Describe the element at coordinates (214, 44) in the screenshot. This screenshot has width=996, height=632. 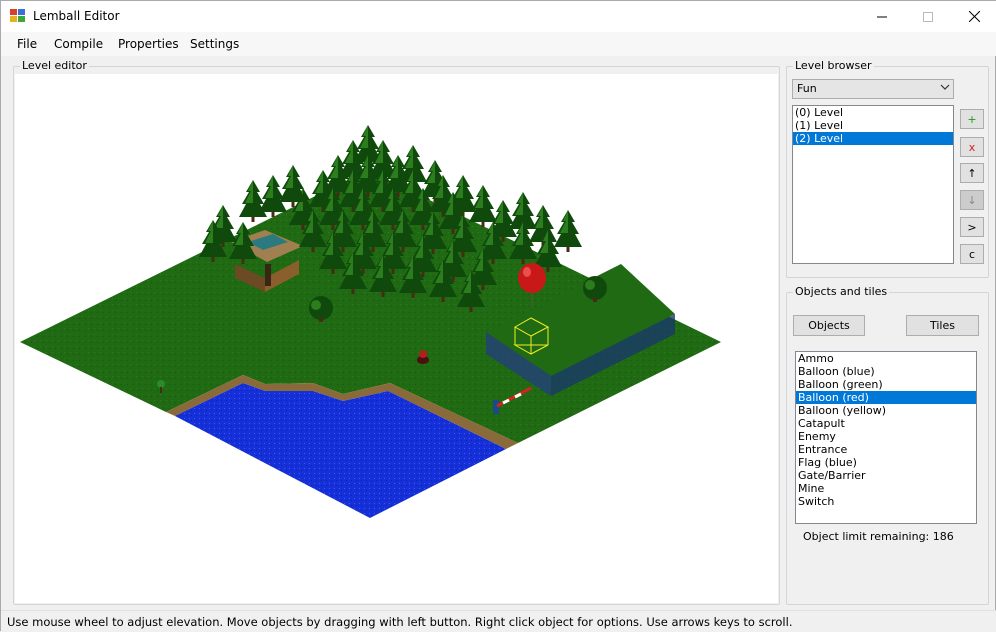
I see `menu-settings: Settings` at that location.